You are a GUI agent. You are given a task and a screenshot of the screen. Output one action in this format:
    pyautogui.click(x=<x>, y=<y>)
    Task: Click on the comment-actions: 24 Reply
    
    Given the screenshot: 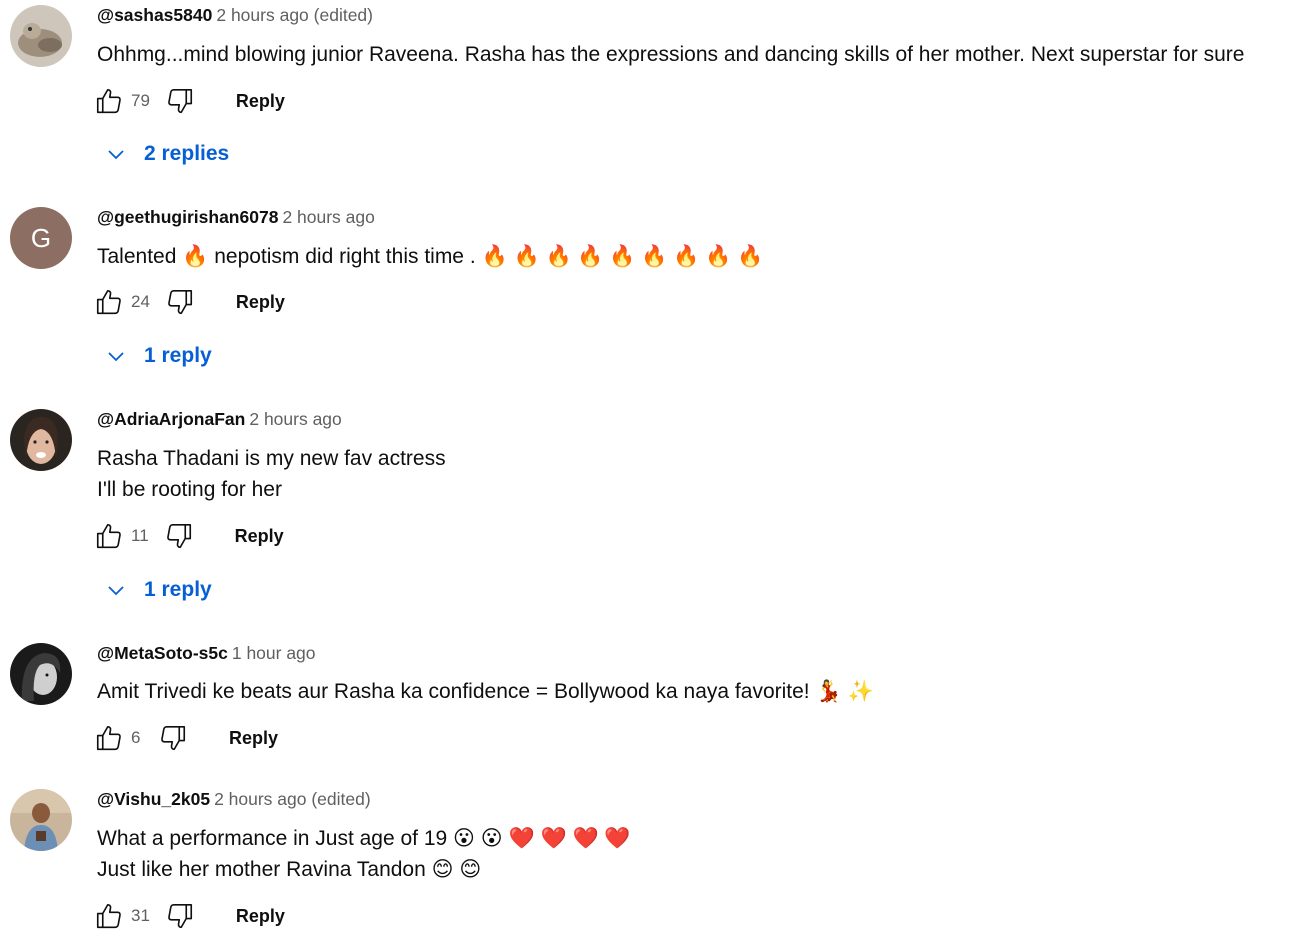 What is the action you would take?
    pyautogui.click(x=189, y=302)
    